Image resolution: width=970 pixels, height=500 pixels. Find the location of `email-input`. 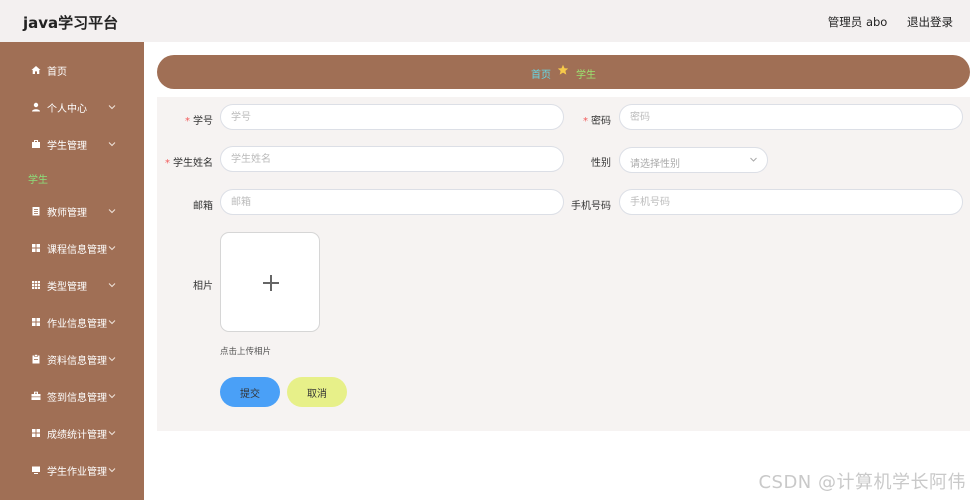

email-input is located at coordinates (392, 202).